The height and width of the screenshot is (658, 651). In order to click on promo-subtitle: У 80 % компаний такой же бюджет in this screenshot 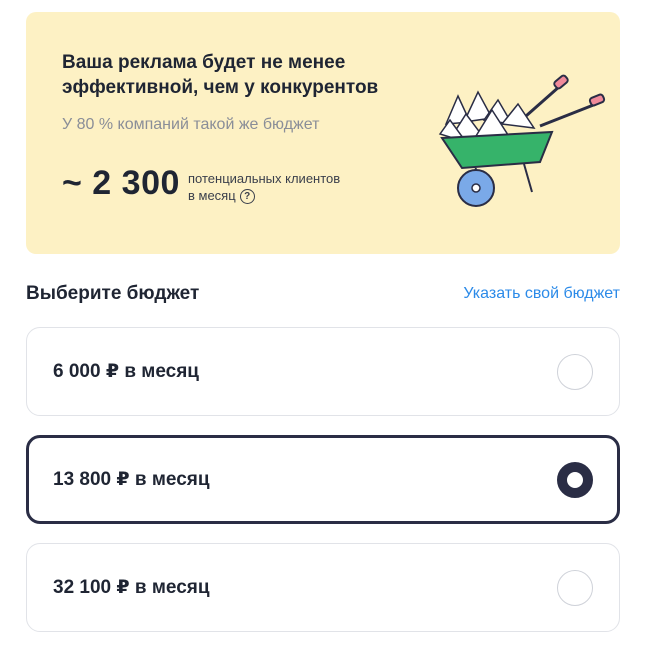, I will do `click(191, 124)`.